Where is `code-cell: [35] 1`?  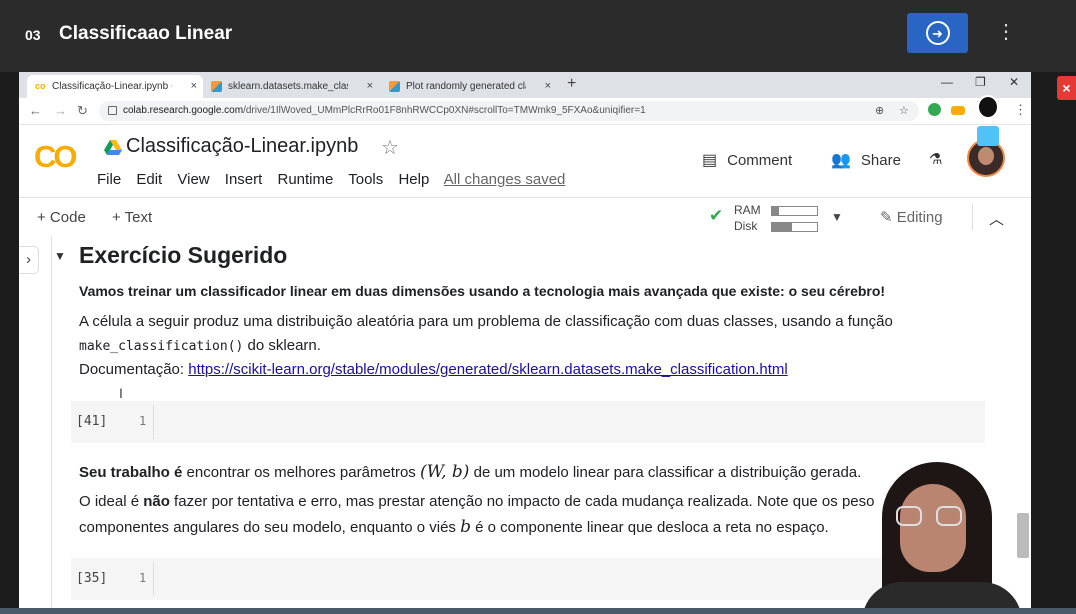
code-cell: [35] 1 is located at coordinates (528, 579).